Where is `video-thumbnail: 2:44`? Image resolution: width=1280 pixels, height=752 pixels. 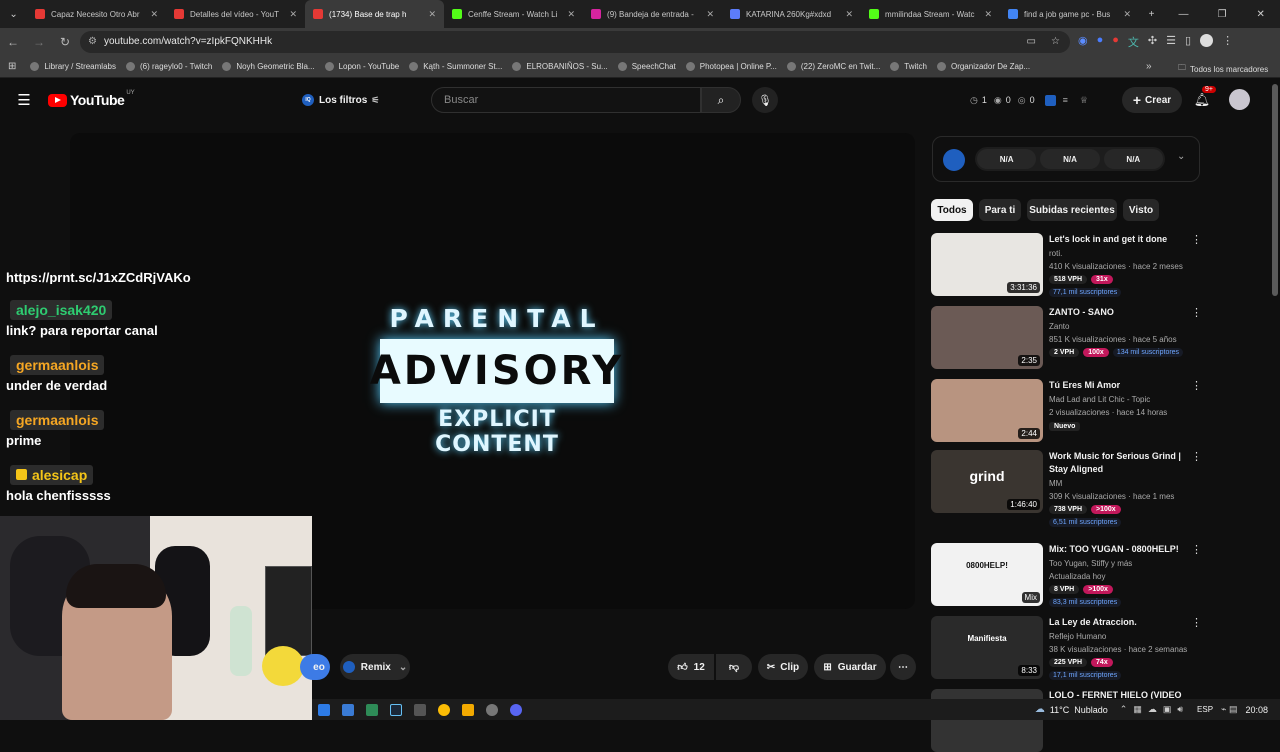
video-thumbnail: 2:44 is located at coordinates (987, 410).